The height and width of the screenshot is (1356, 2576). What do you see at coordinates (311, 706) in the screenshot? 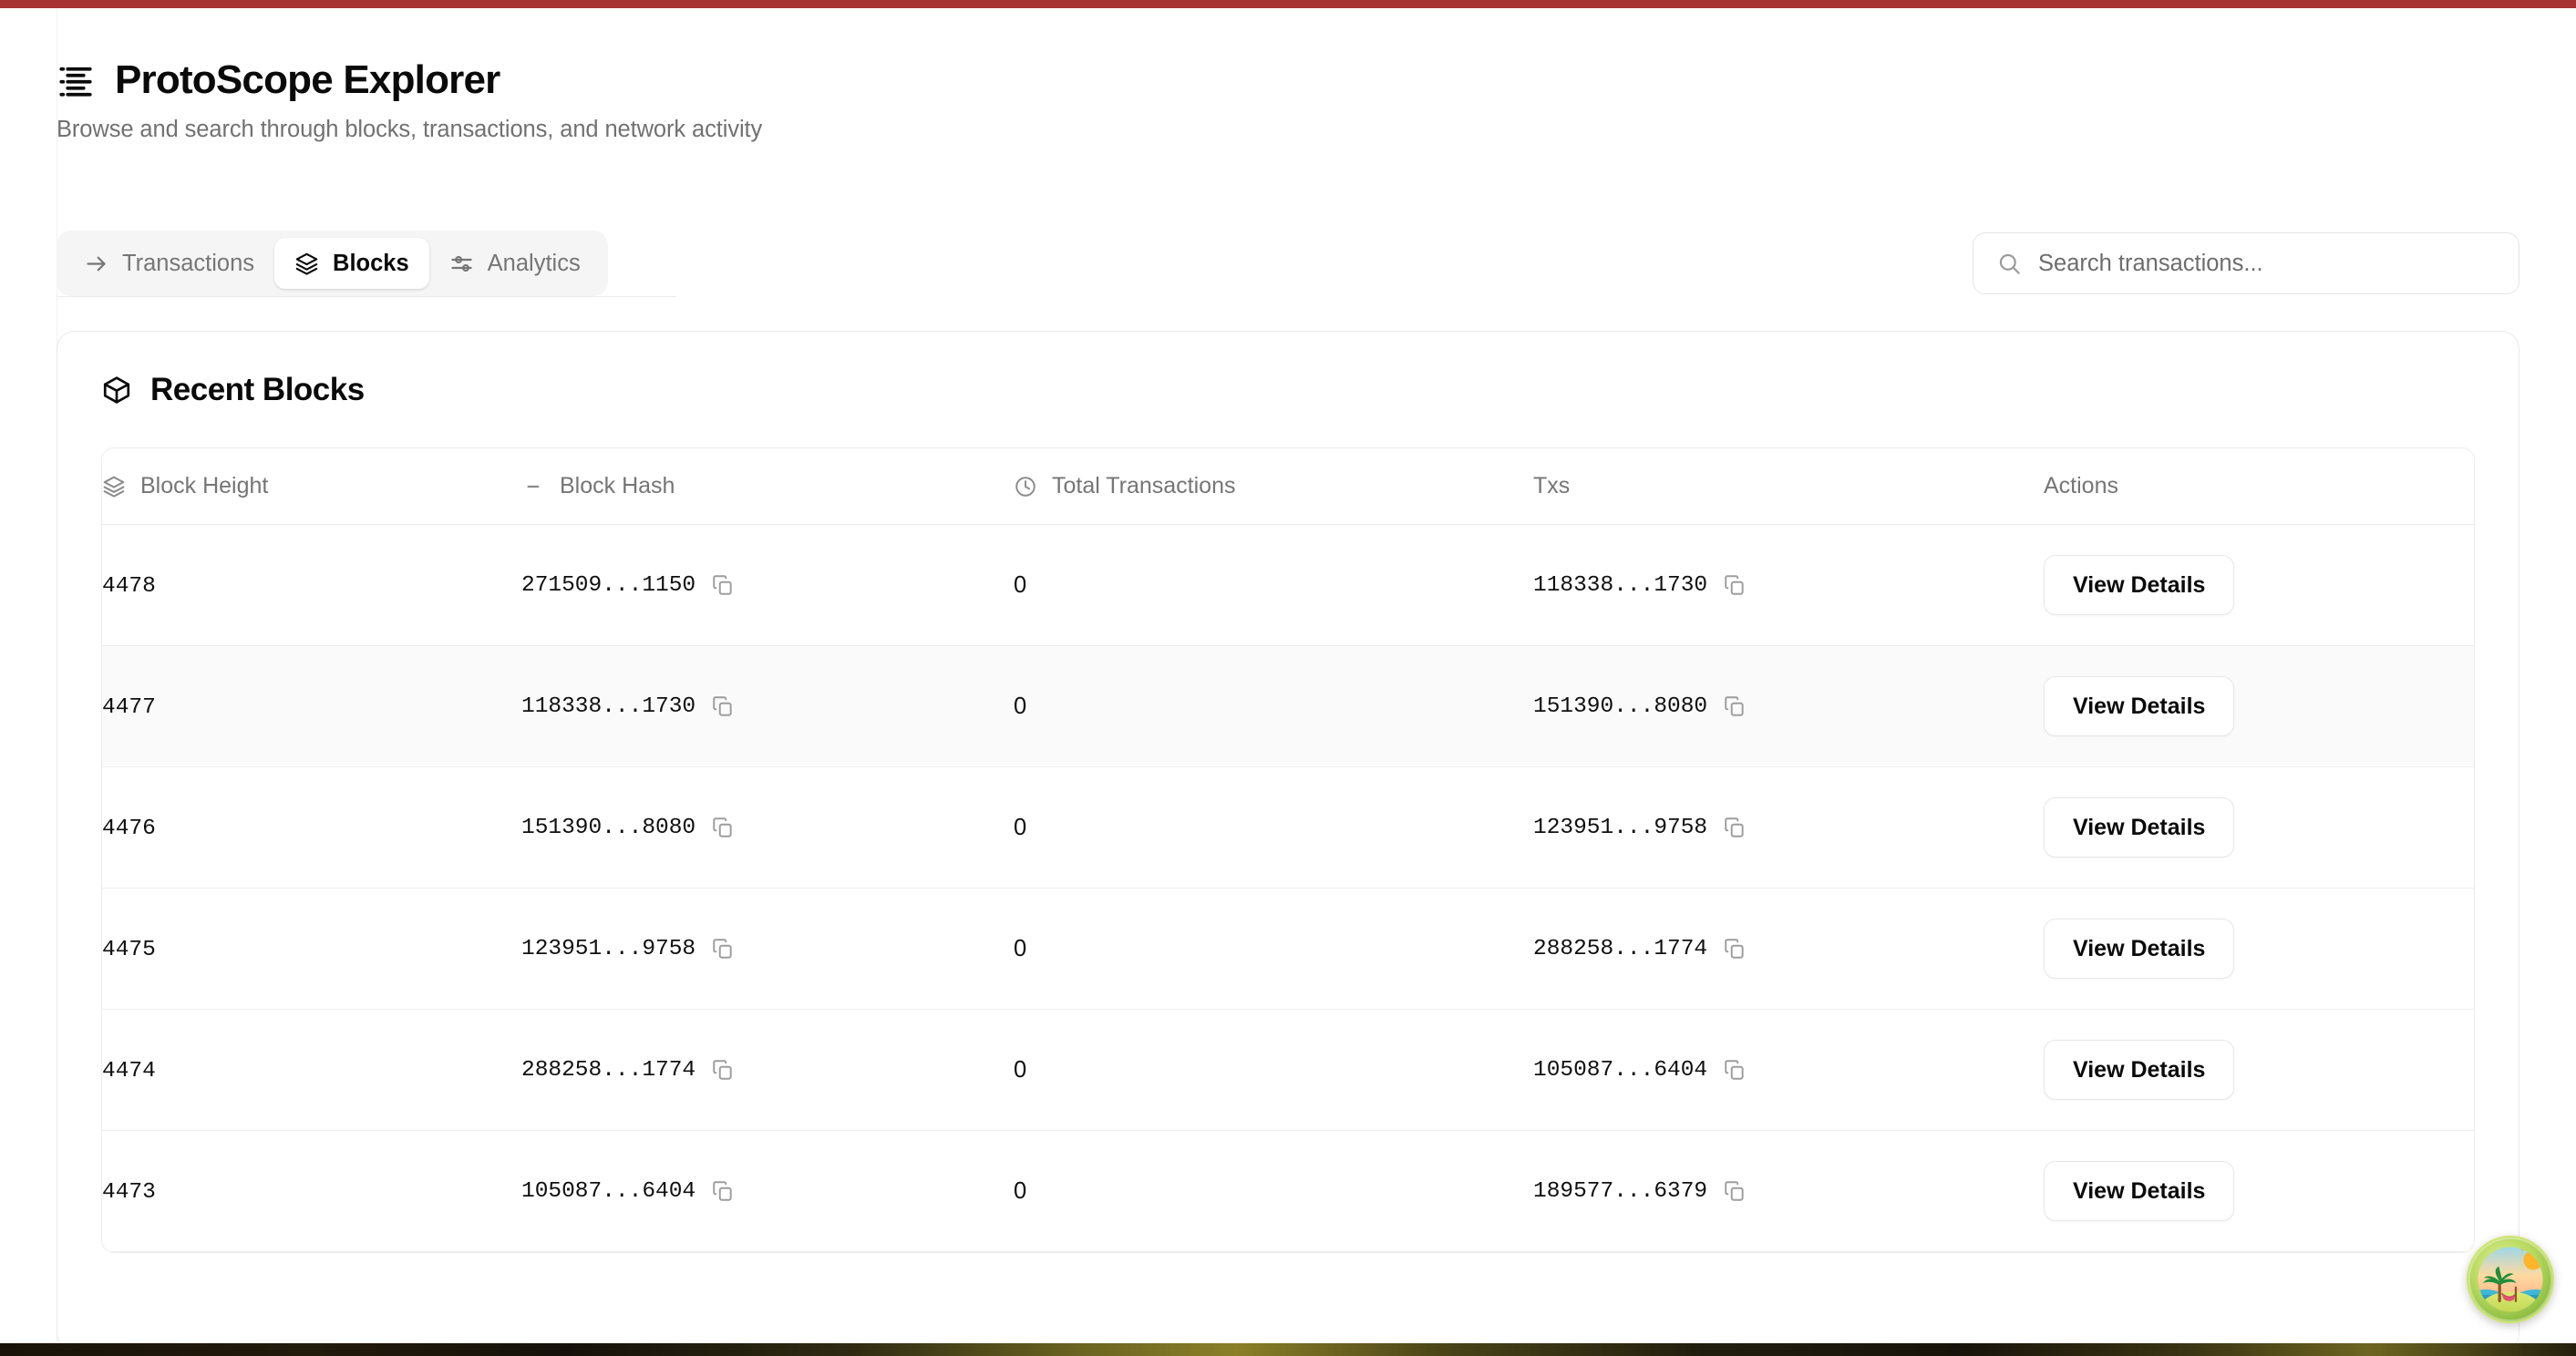
I see `cell-block-height: 4477` at bounding box center [311, 706].